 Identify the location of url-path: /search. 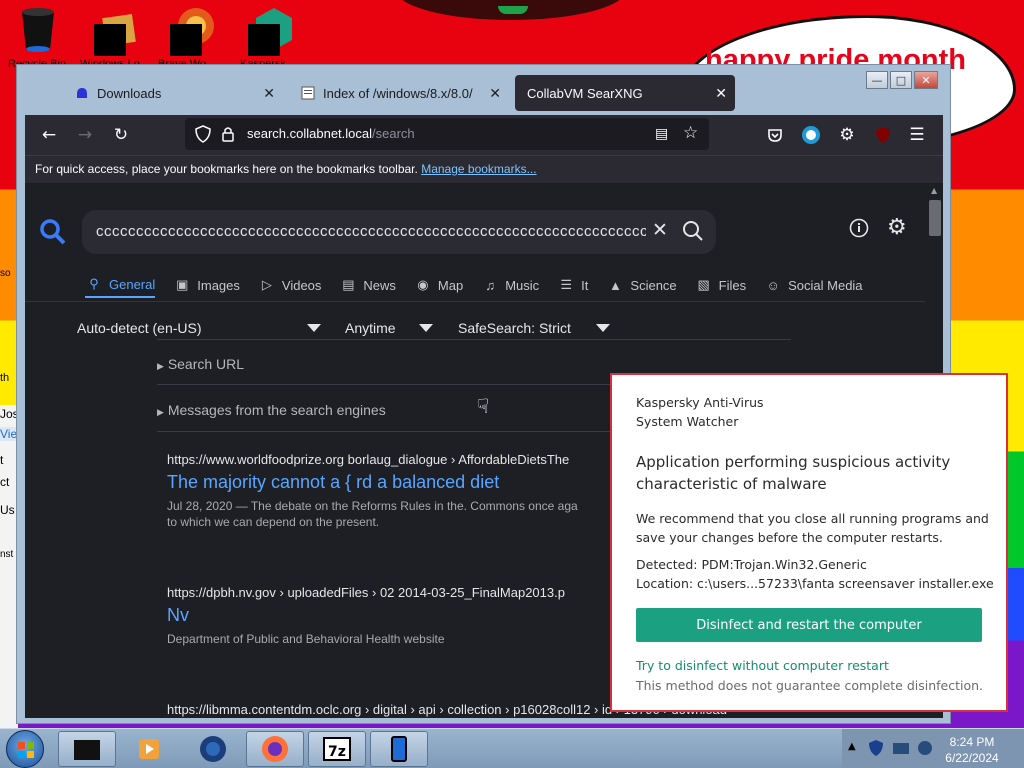
(393, 133).